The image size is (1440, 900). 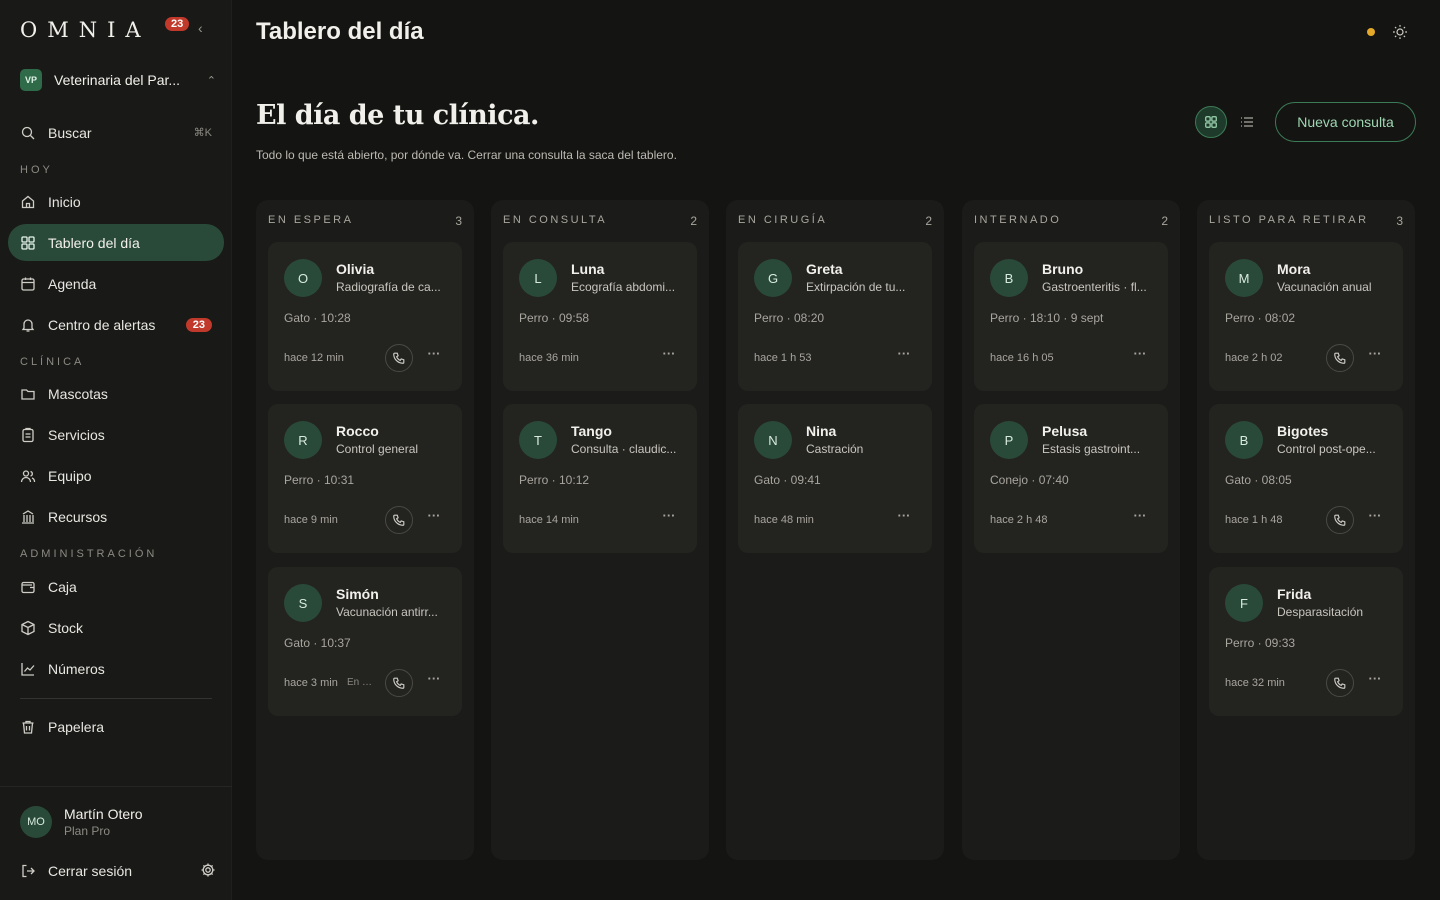 What do you see at coordinates (70, 475) in the screenshot?
I see `sidebar-item-label: Equipo` at bounding box center [70, 475].